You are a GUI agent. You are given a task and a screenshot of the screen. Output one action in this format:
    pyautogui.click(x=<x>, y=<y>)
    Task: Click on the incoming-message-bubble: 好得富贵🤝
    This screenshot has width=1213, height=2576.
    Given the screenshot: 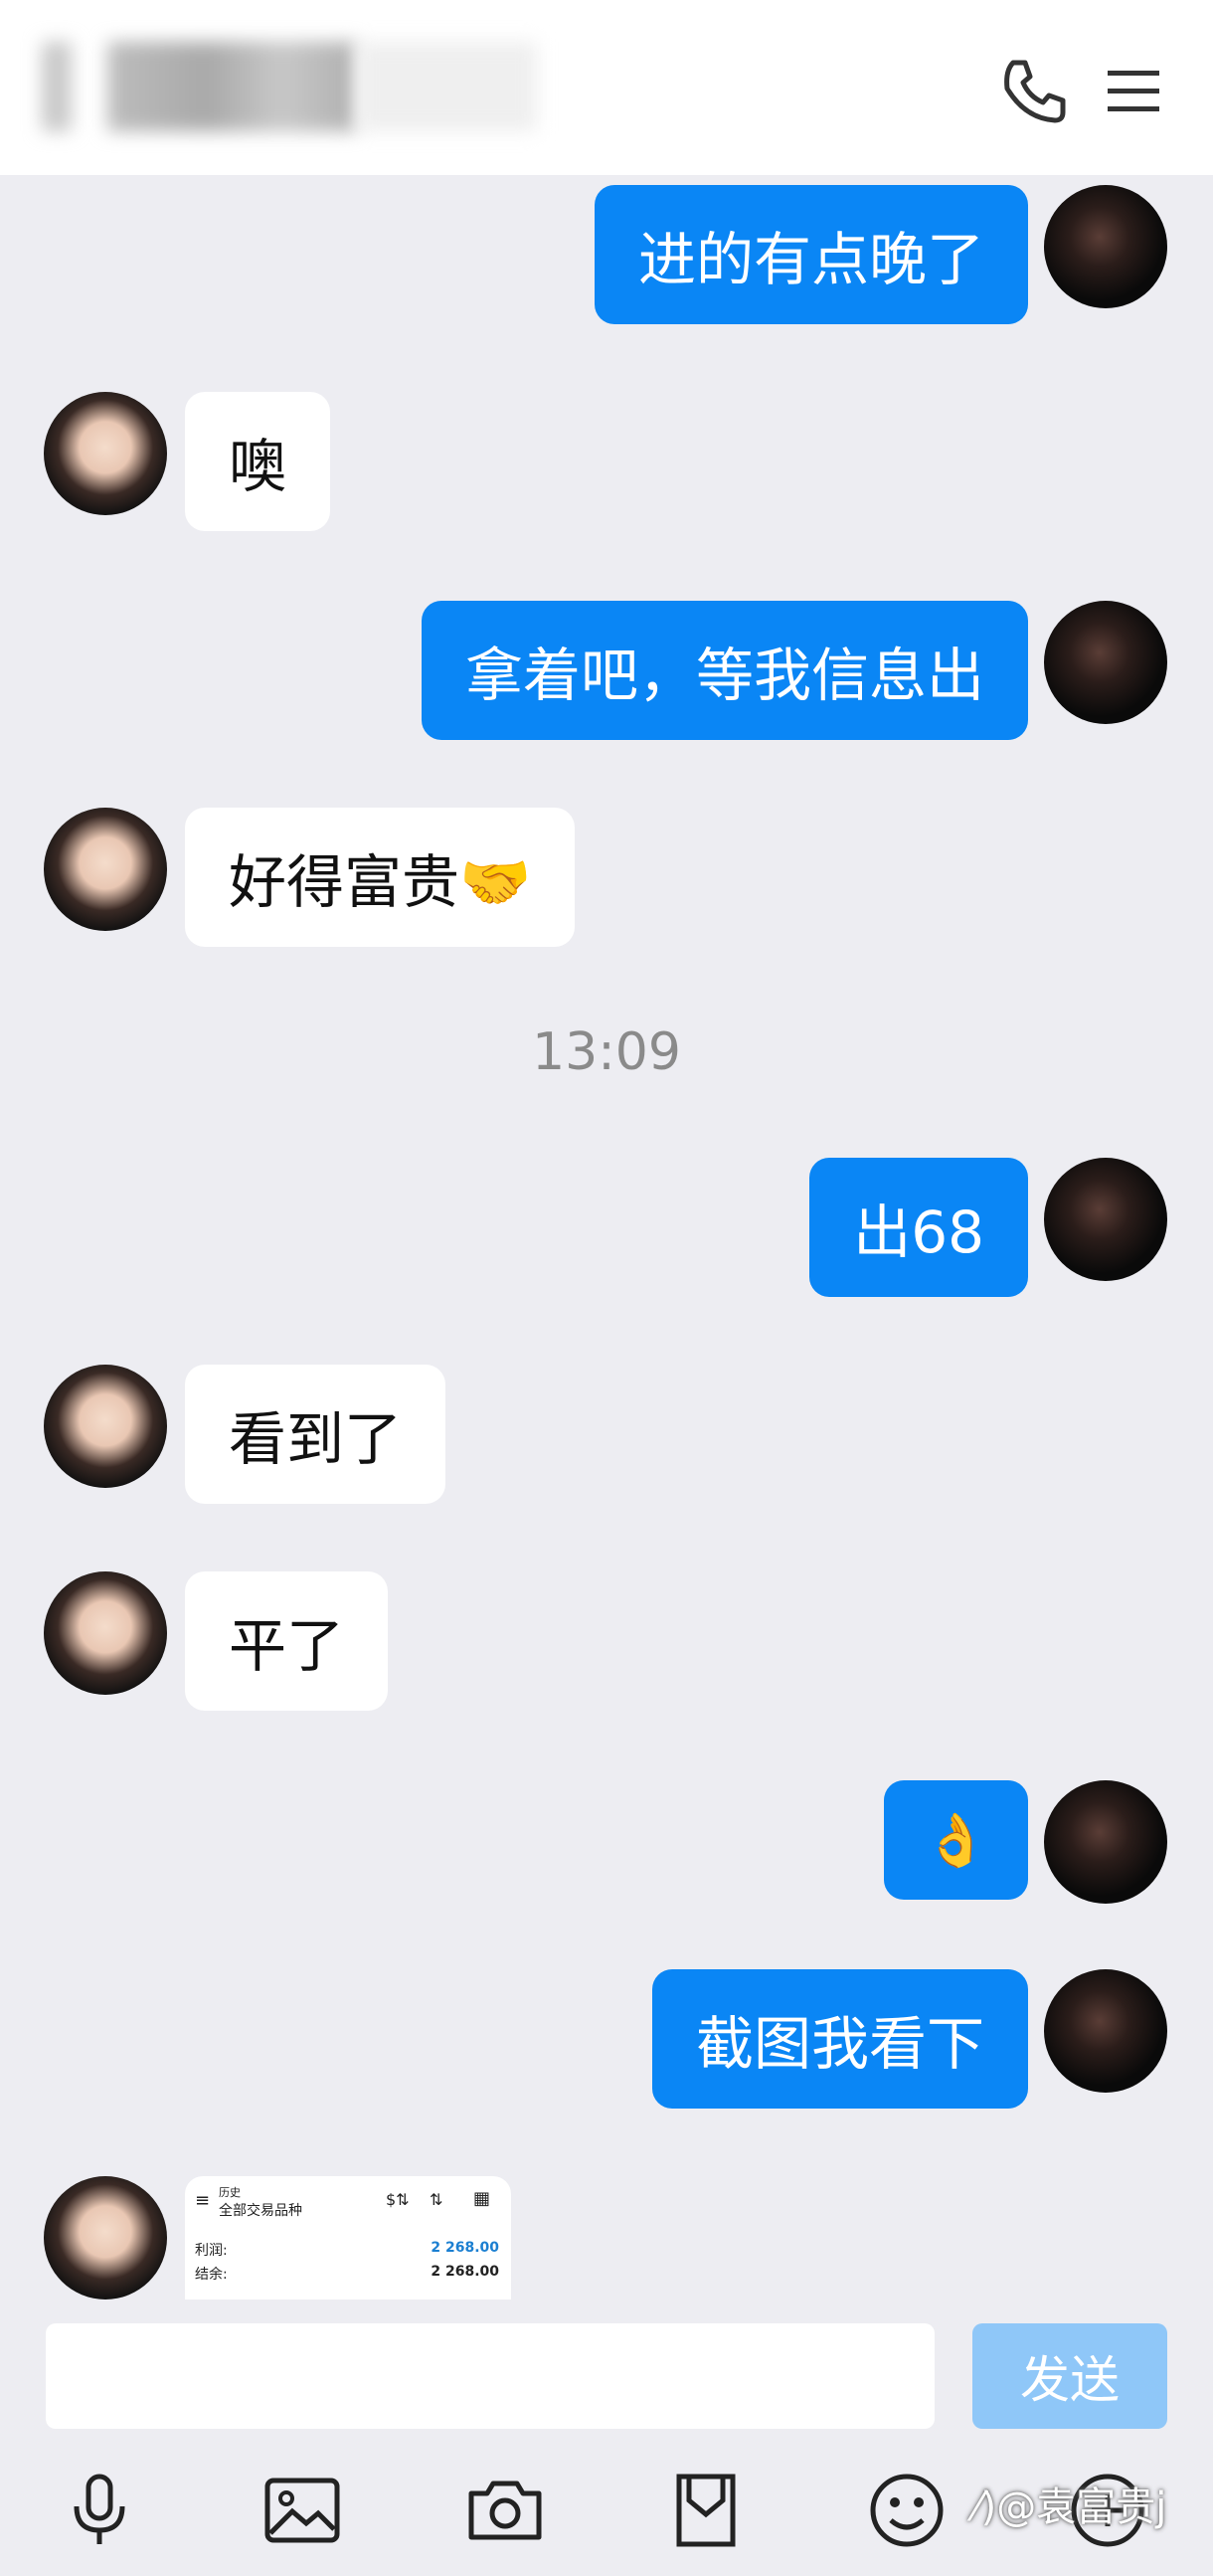 What is the action you would take?
    pyautogui.click(x=380, y=877)
    